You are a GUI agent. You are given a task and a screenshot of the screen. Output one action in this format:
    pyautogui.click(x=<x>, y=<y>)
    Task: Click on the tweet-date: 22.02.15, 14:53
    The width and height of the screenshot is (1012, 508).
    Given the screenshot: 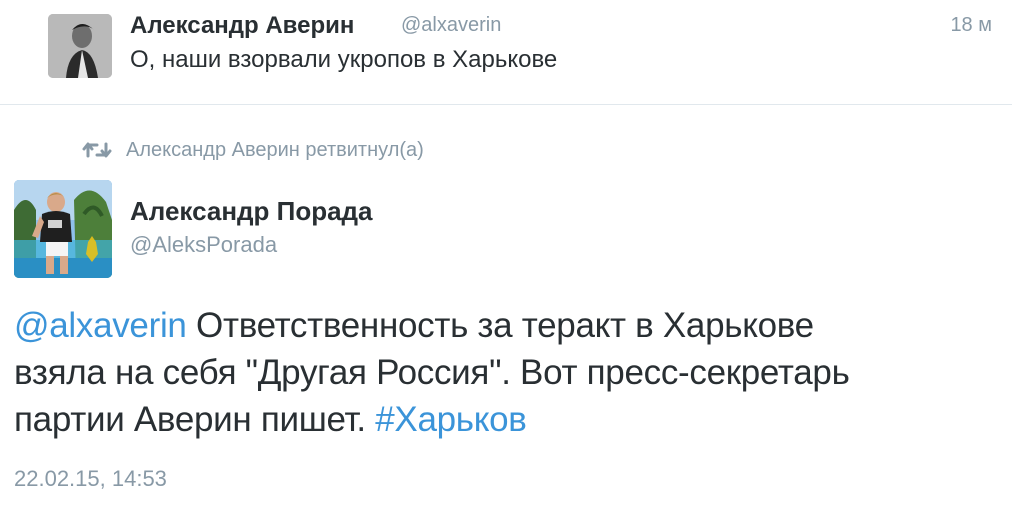 What is the action you would take?
    pyautogui.click(x=90, y=479)
    